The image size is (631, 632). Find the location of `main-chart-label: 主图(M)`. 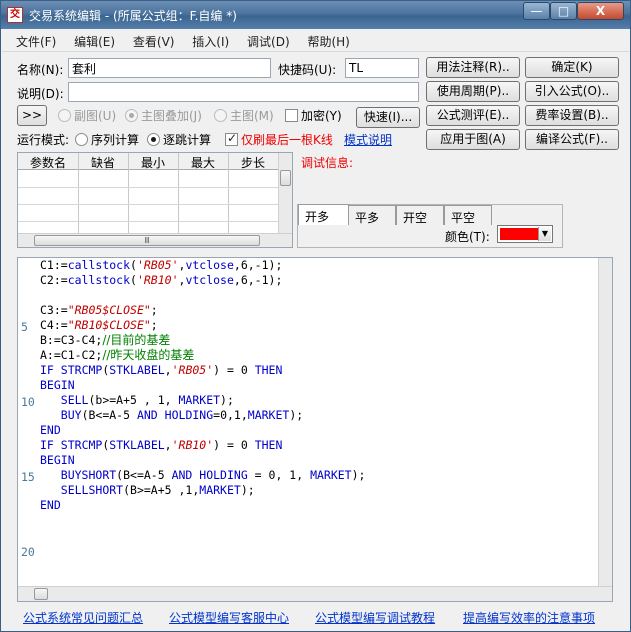

main-chart-label: 主图(M) is located at coordinates (252, 116).